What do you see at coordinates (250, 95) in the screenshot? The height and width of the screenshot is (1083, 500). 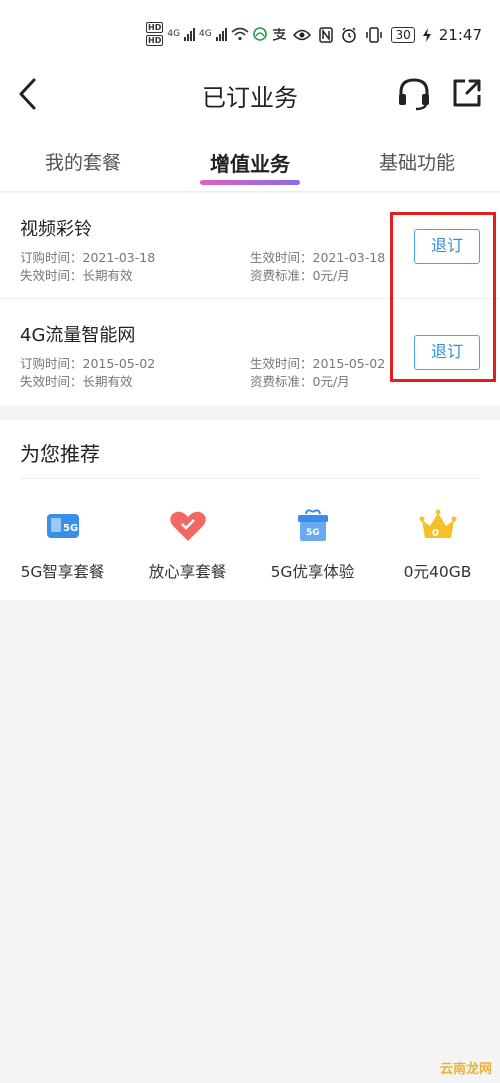 I see `header: 已订业务` at bounding box center [250, 95].